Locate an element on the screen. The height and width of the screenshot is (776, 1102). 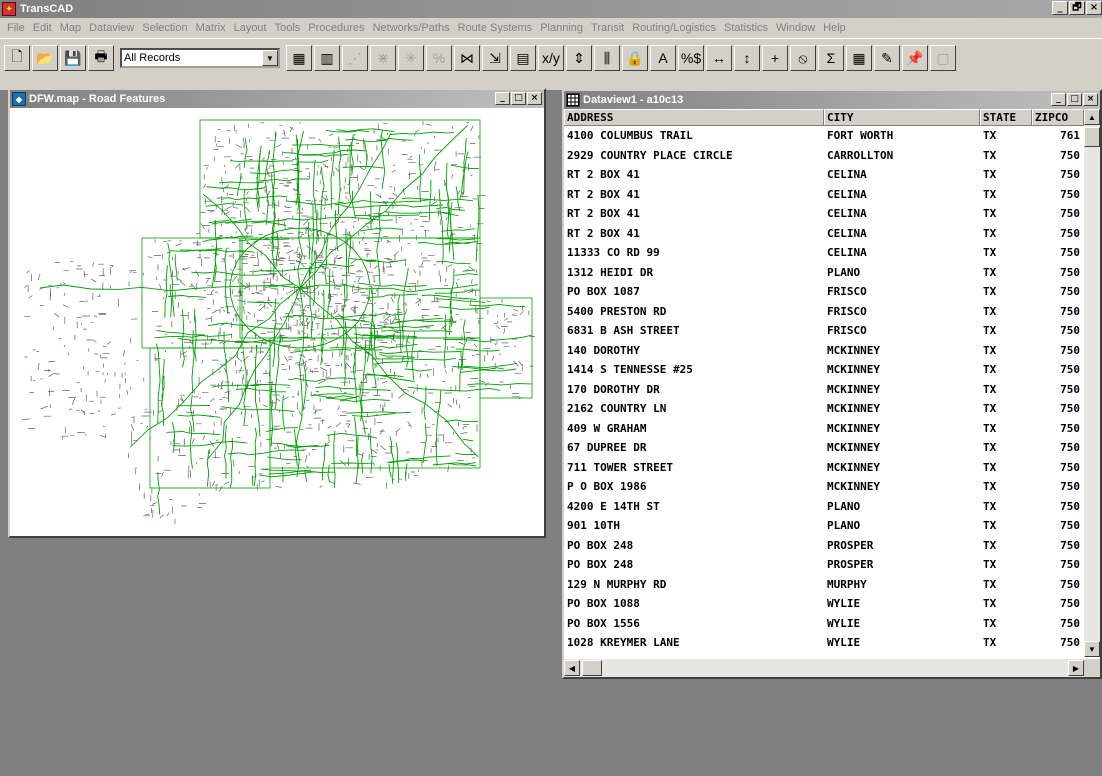
dataview-maximize-button: □ is located at coordinates (1074, 99).